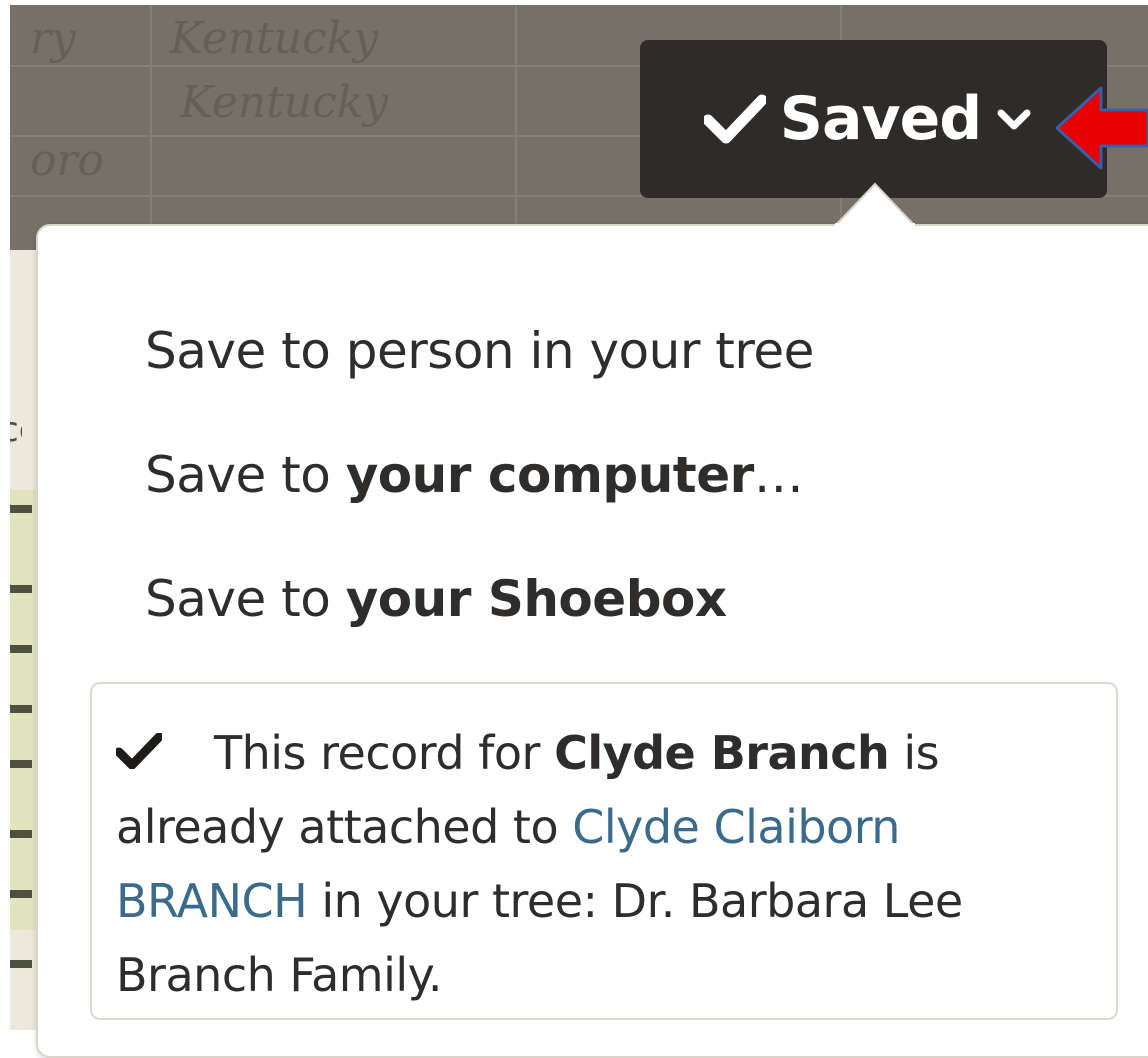 This screenshot has height=1058, width=1148. What do you see at coordinates (384, 753) in the screenshot?
I see `notice-text-before: This record for` at bounding box center [384, 753].